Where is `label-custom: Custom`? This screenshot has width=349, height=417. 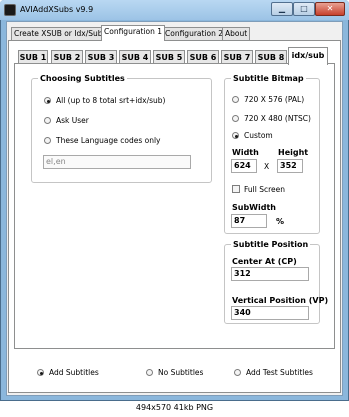 label-custom: Custom is located at coordinates (258, 135).